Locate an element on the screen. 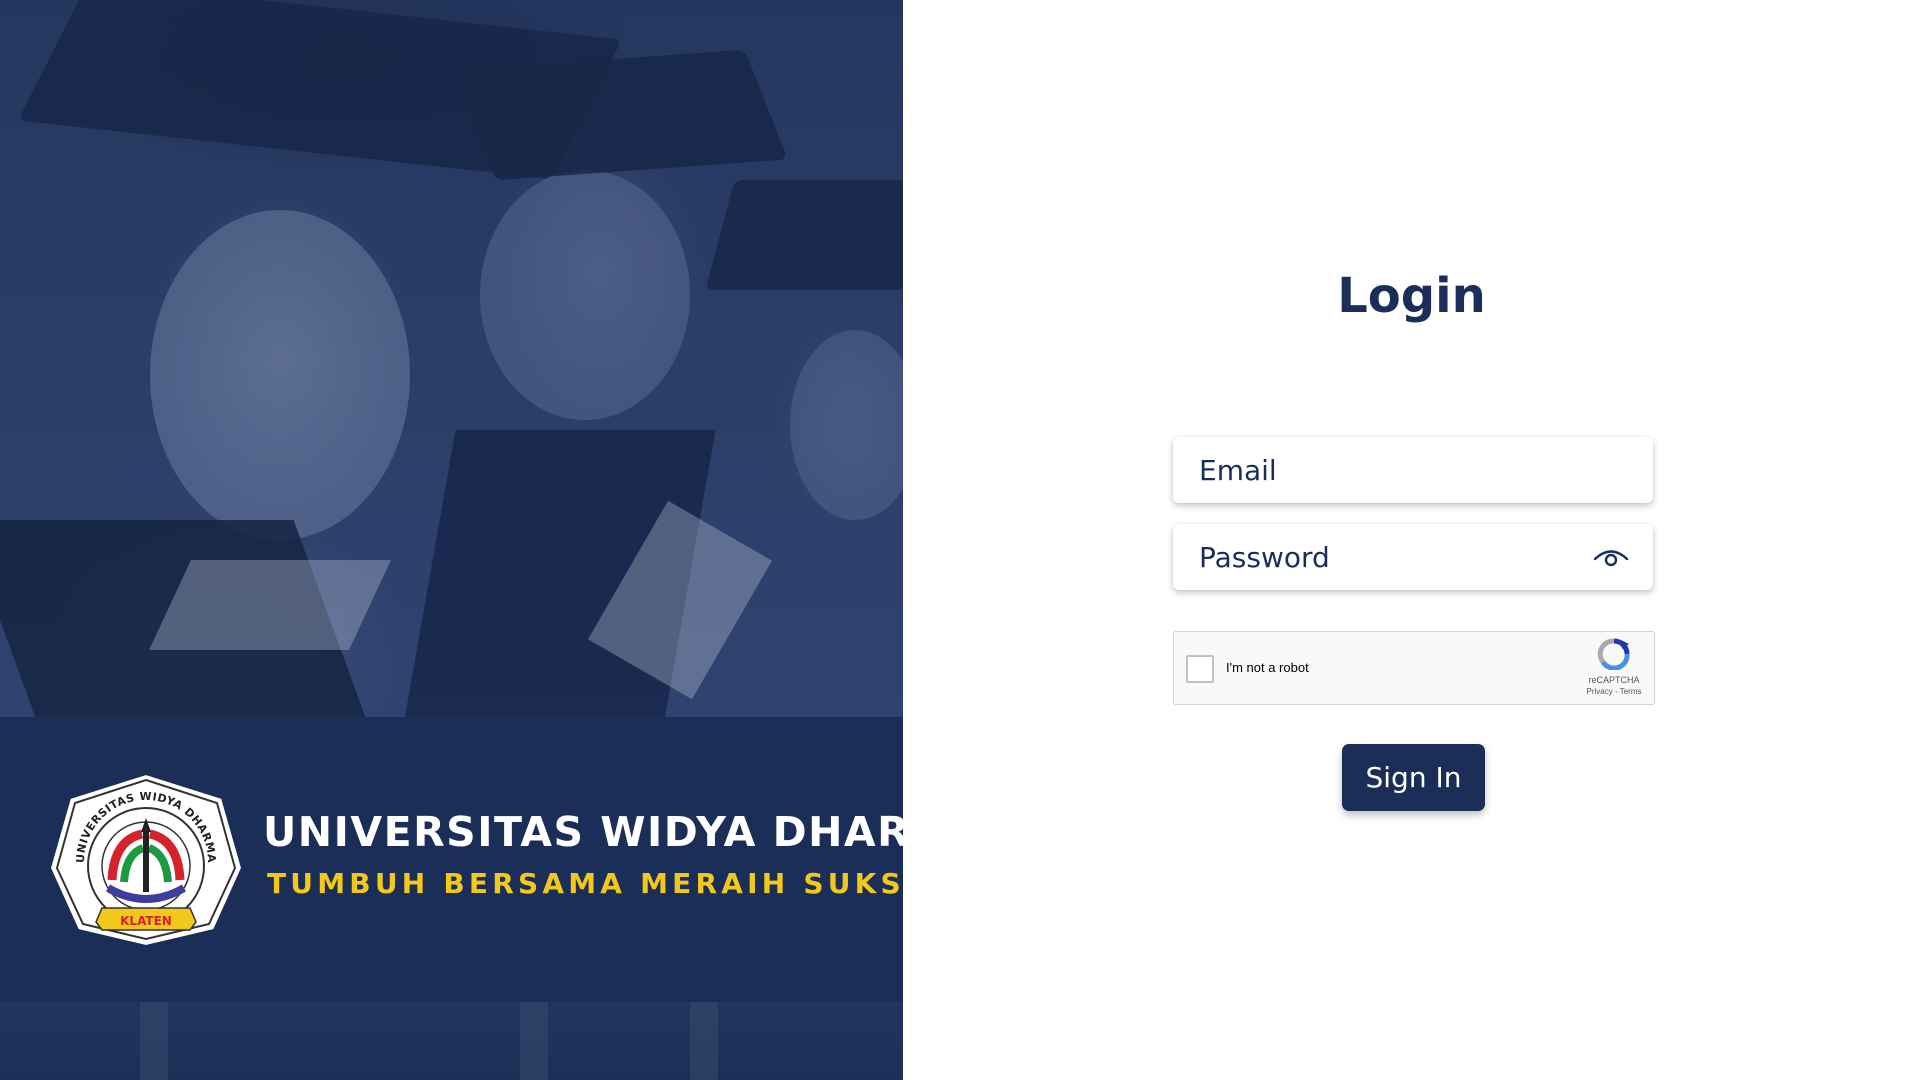  recaptcha-checkbox is located at coordinates (1200, 669).